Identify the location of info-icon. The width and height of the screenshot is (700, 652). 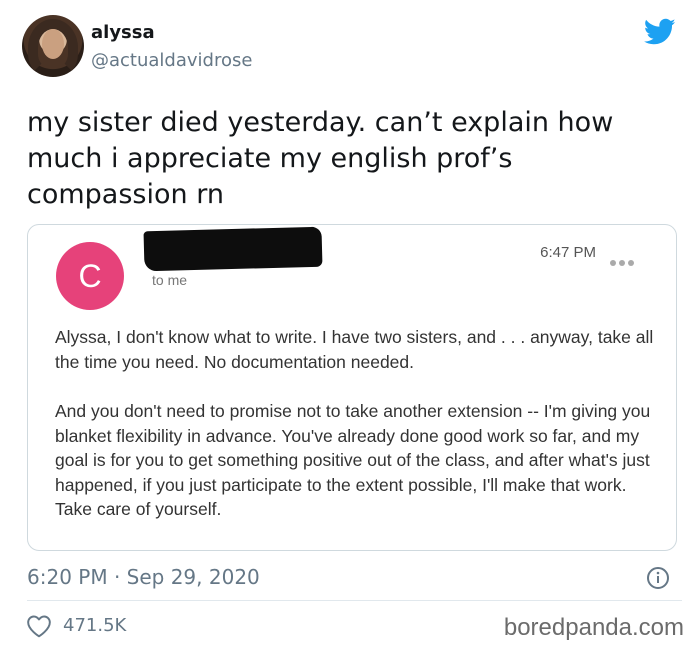
(658, 578).